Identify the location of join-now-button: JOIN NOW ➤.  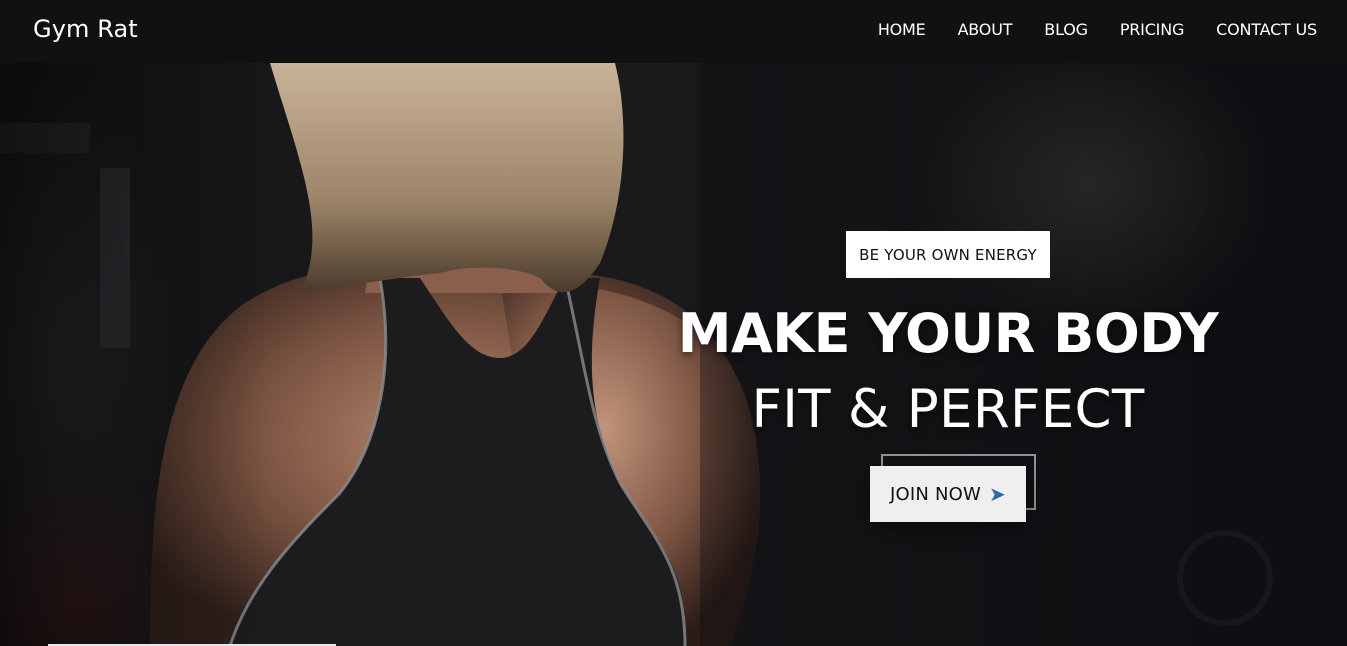
(948, 494).